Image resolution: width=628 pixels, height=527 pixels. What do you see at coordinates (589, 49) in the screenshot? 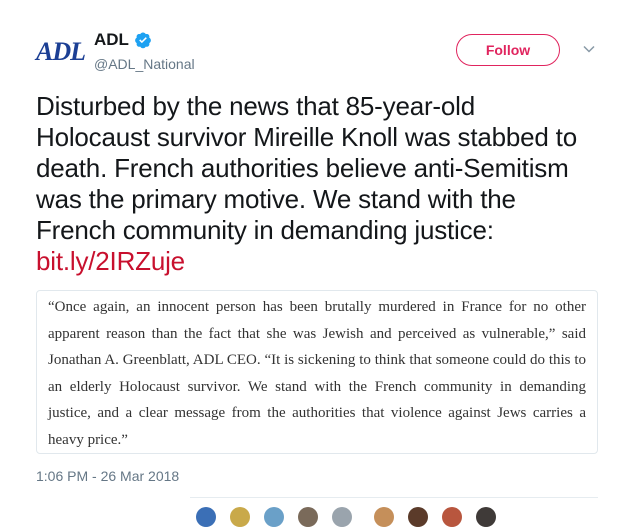
I see `chevron-down-icon` at bounding box center [589, 49].